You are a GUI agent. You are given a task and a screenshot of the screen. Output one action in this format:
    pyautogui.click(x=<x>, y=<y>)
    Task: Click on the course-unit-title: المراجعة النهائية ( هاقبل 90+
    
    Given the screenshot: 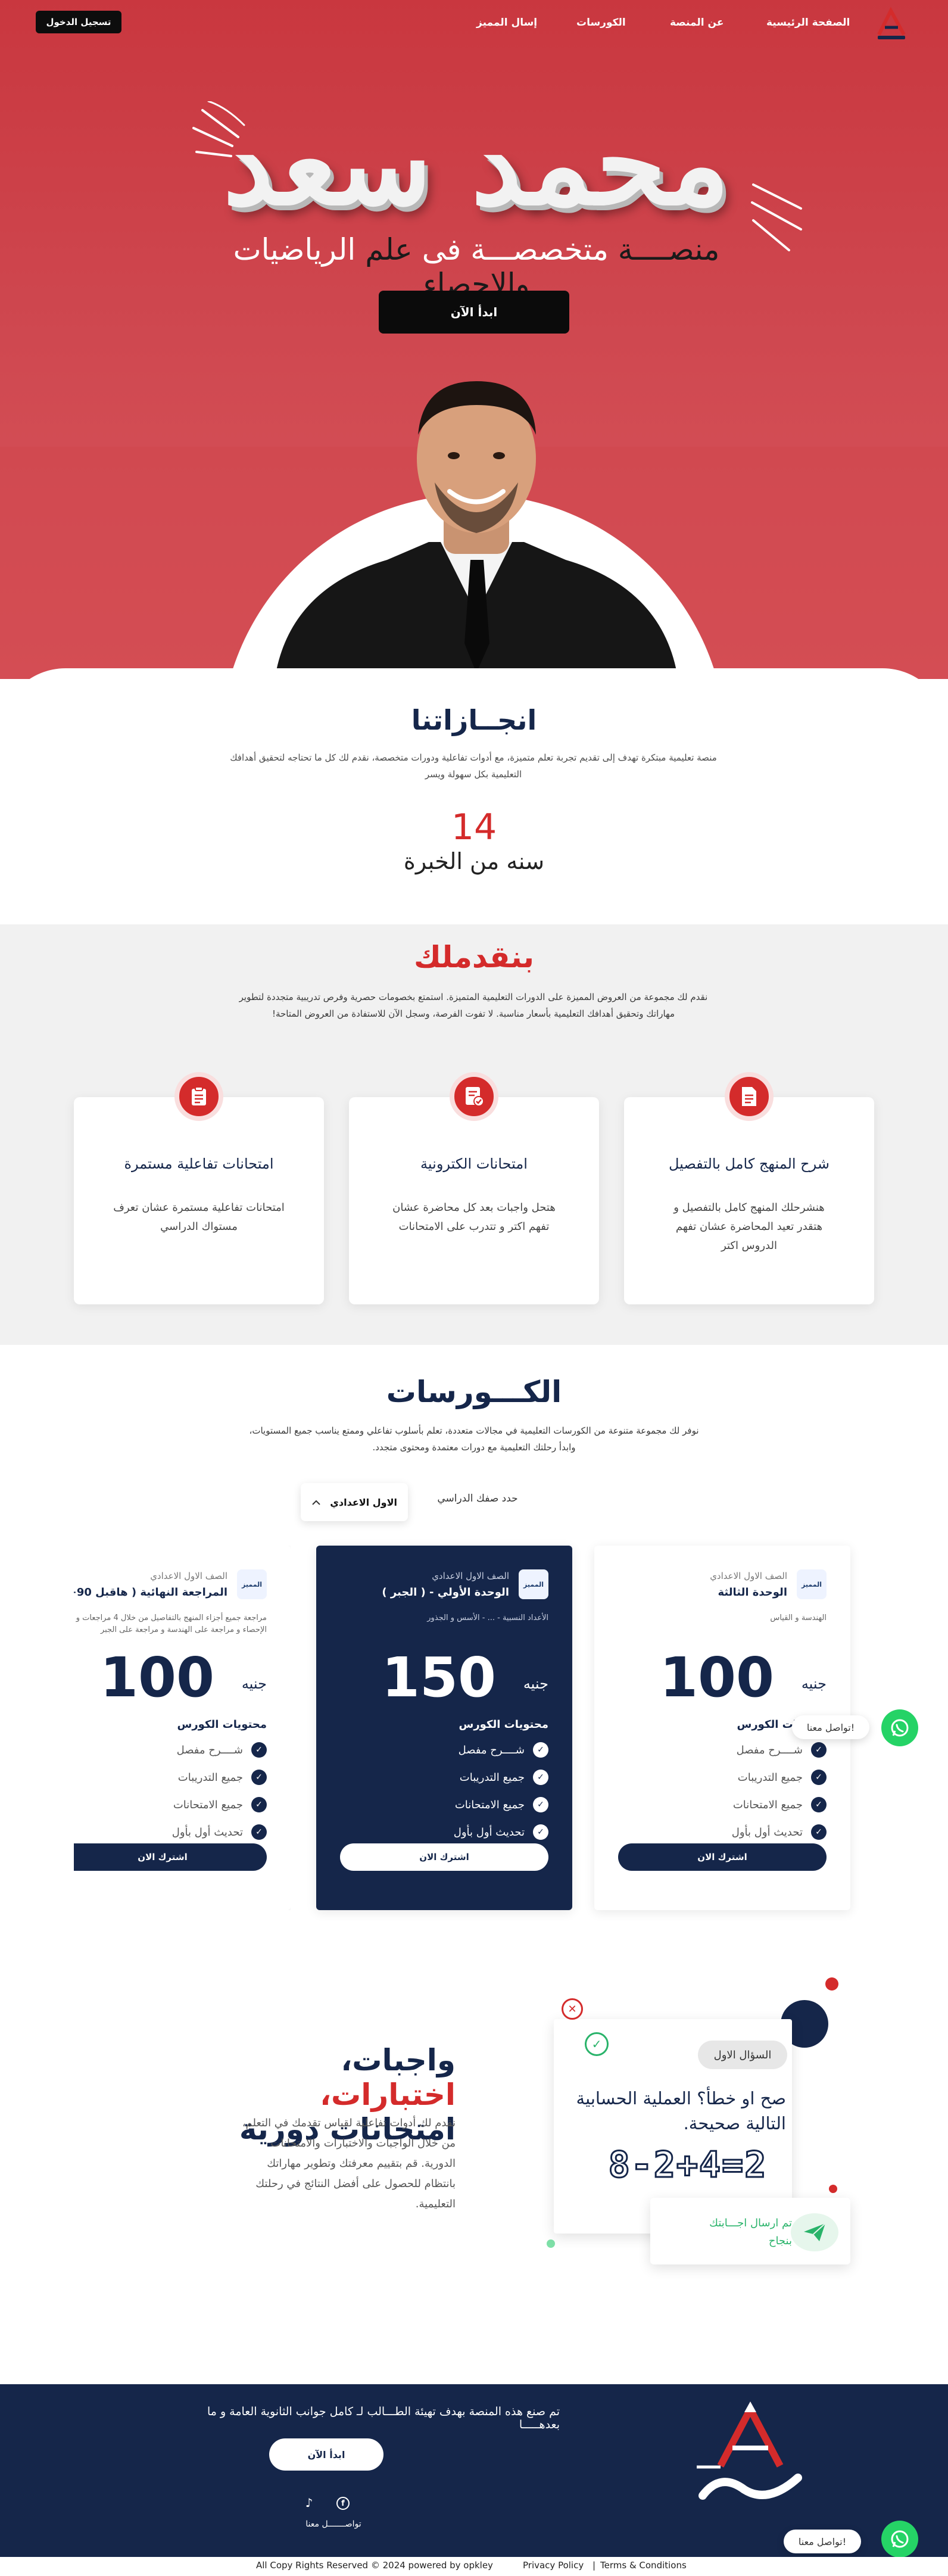 What is the action you would take?
    pyautogui.click(x=150, y=1592)
    